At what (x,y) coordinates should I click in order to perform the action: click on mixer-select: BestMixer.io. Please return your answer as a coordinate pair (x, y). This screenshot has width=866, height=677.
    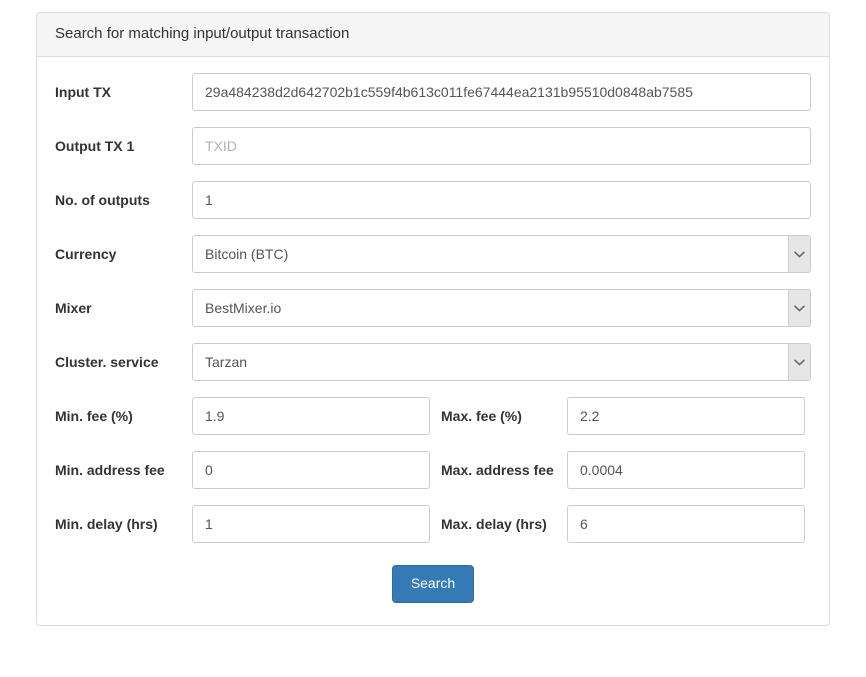
    Looking at the image, I should click on (501, 308).